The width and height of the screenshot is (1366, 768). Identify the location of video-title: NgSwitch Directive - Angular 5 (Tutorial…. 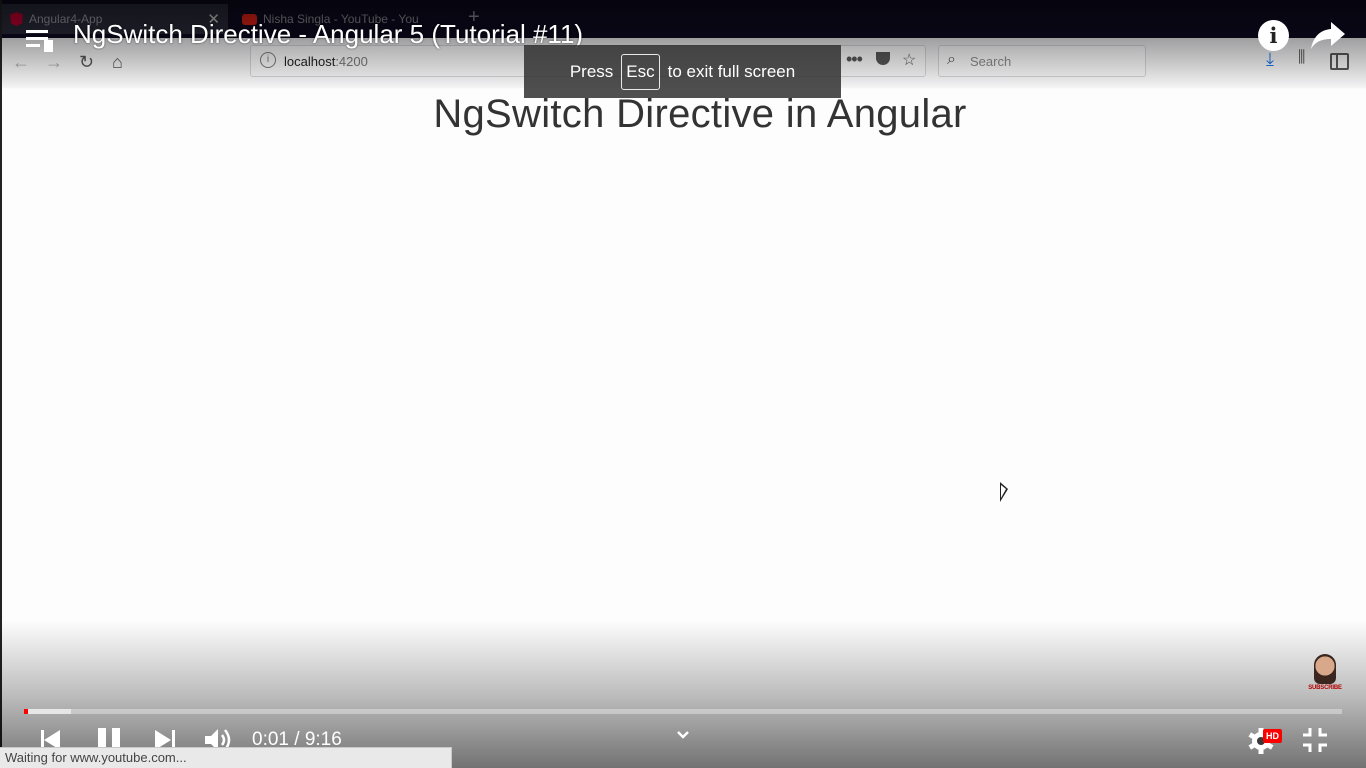
(328, 34).